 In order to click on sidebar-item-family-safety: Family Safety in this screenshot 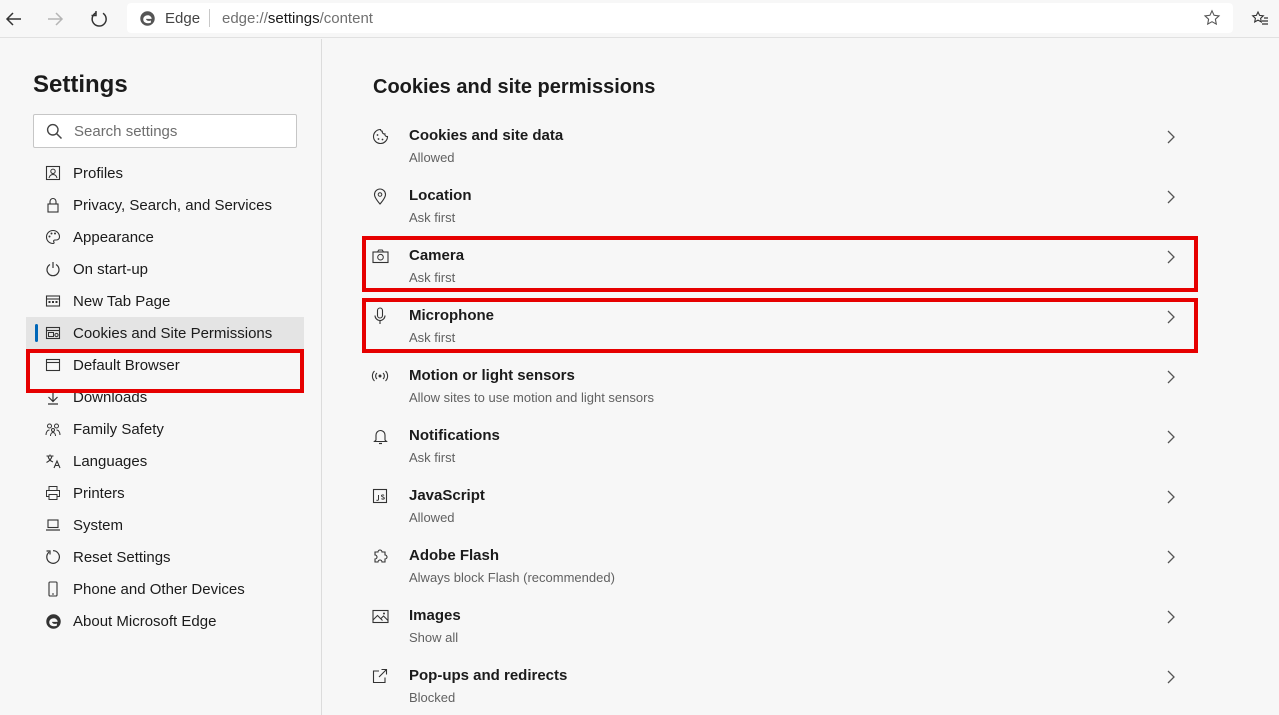, I will do `click(165, 429)`.